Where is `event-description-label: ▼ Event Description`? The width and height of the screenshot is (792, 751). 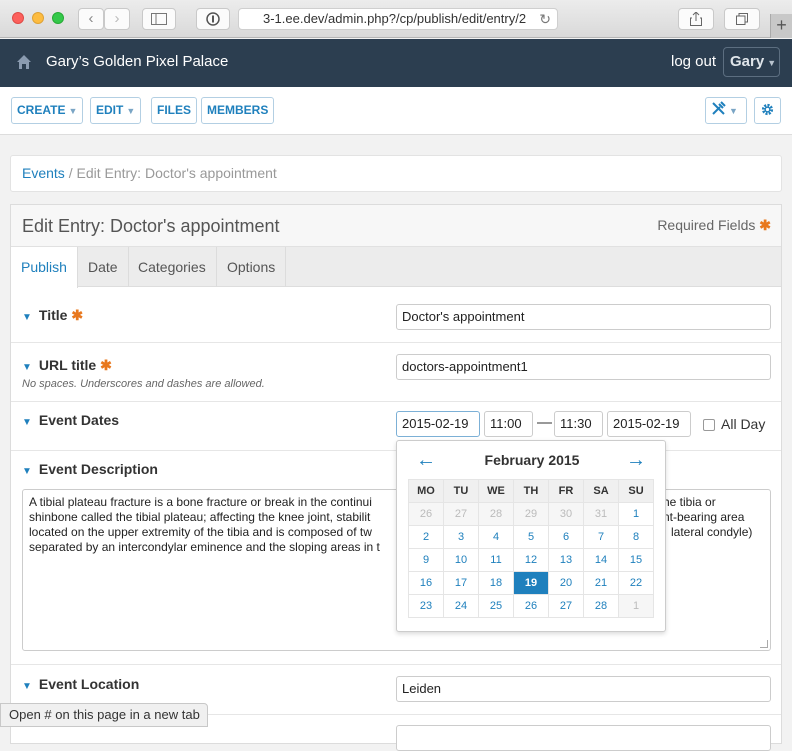
event-description-label: ▼ Event Description is located at coordinates (90, 469).